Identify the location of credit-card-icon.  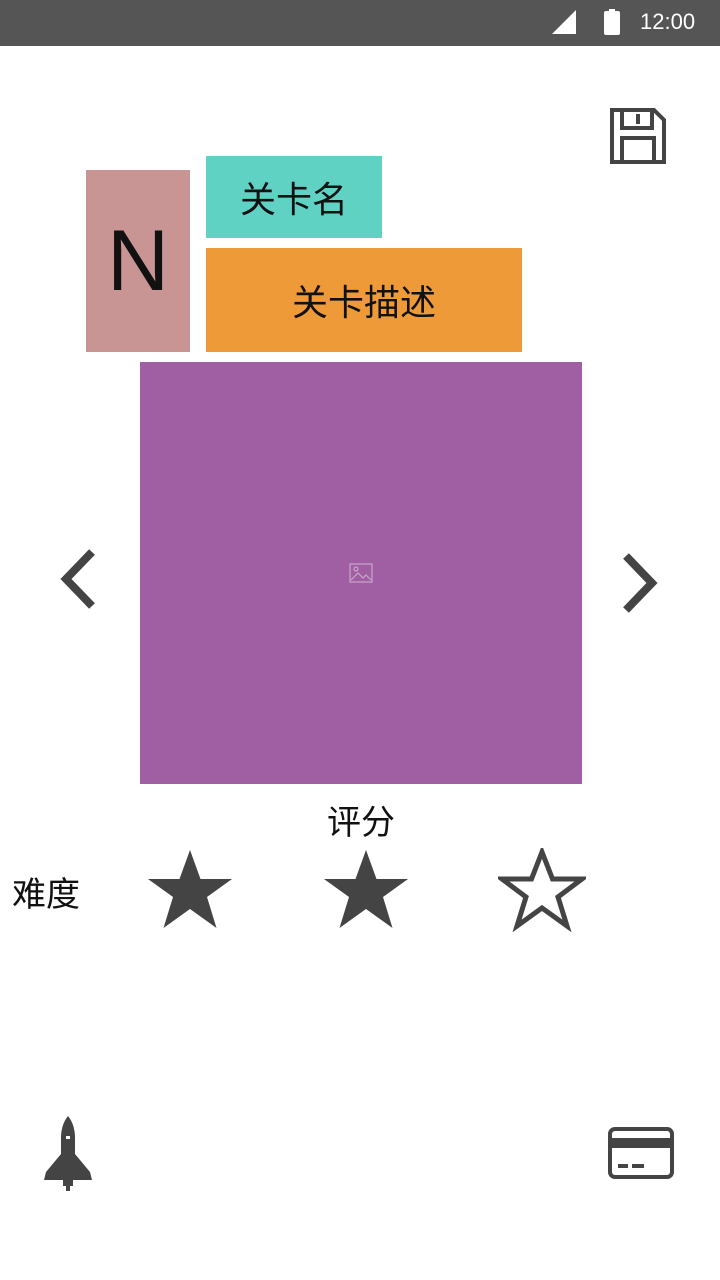
(641, 1153).